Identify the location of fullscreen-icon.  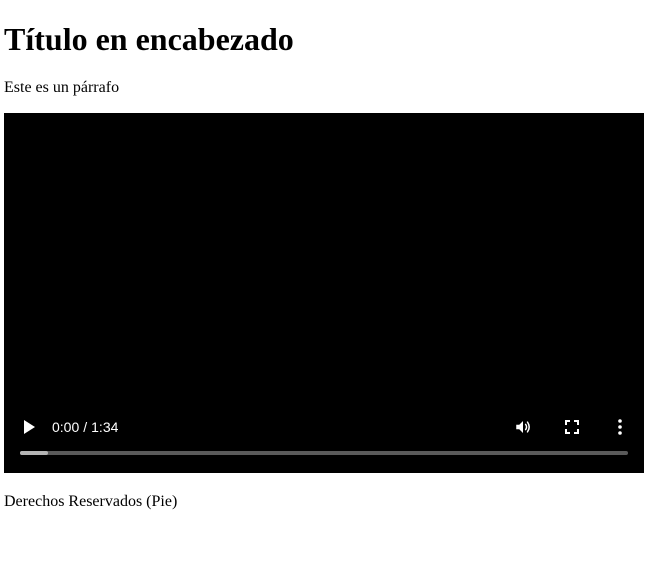
(572, 427).